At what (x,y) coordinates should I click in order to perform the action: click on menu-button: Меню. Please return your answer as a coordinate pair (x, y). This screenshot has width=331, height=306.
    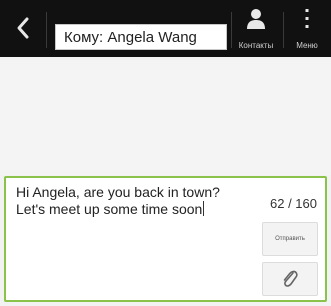
    Looking at the image, I should click on (307, 29).